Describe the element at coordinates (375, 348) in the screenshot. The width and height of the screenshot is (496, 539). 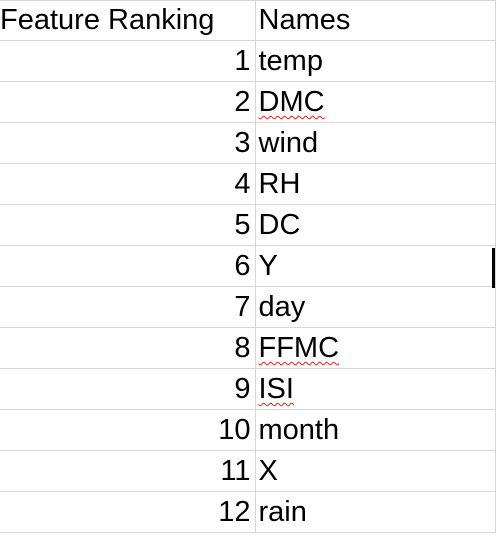
I see `name-cell: FFMC` at that location.